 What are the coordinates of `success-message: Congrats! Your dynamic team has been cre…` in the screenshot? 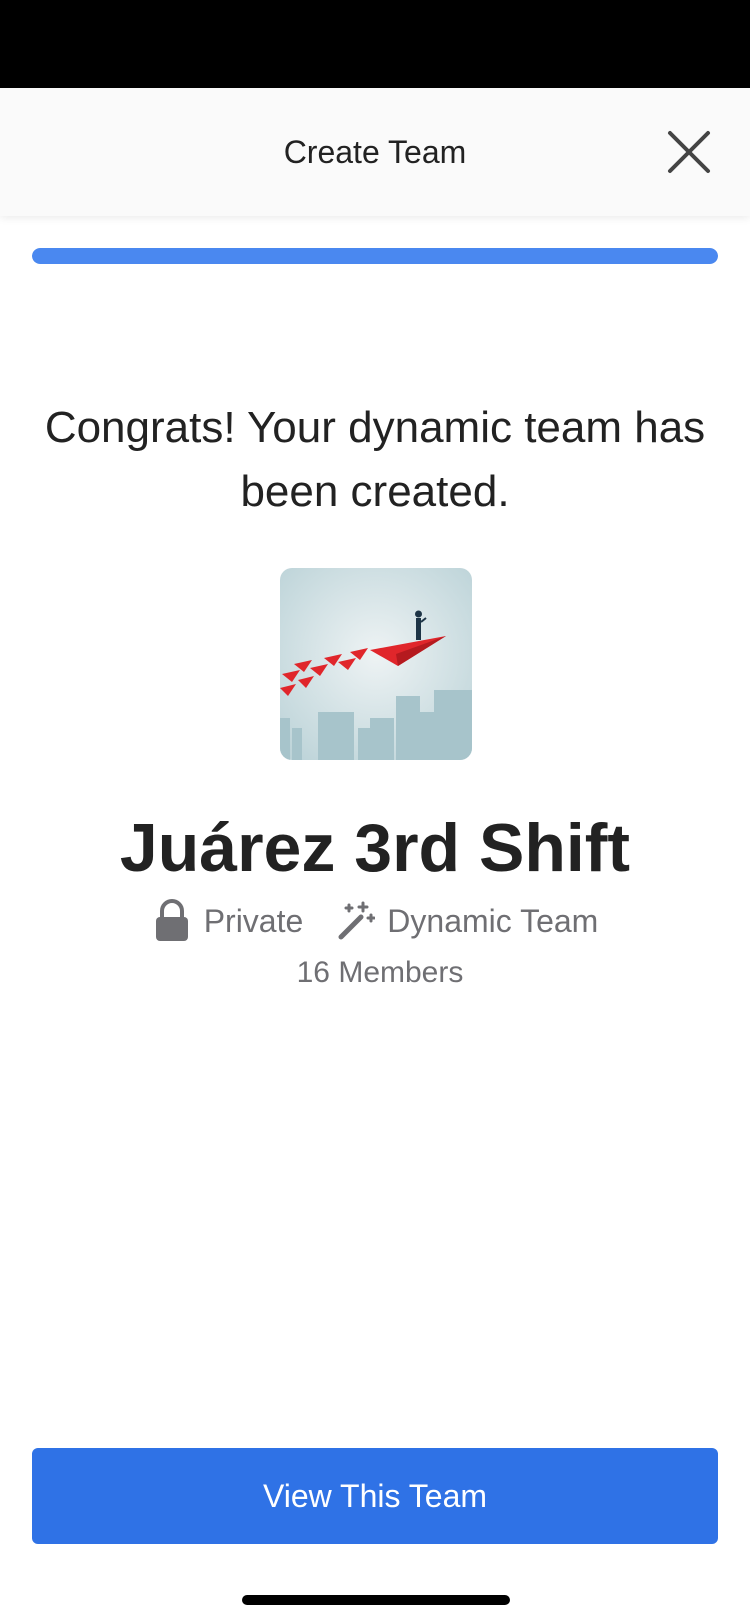 It's located at (375, 459).